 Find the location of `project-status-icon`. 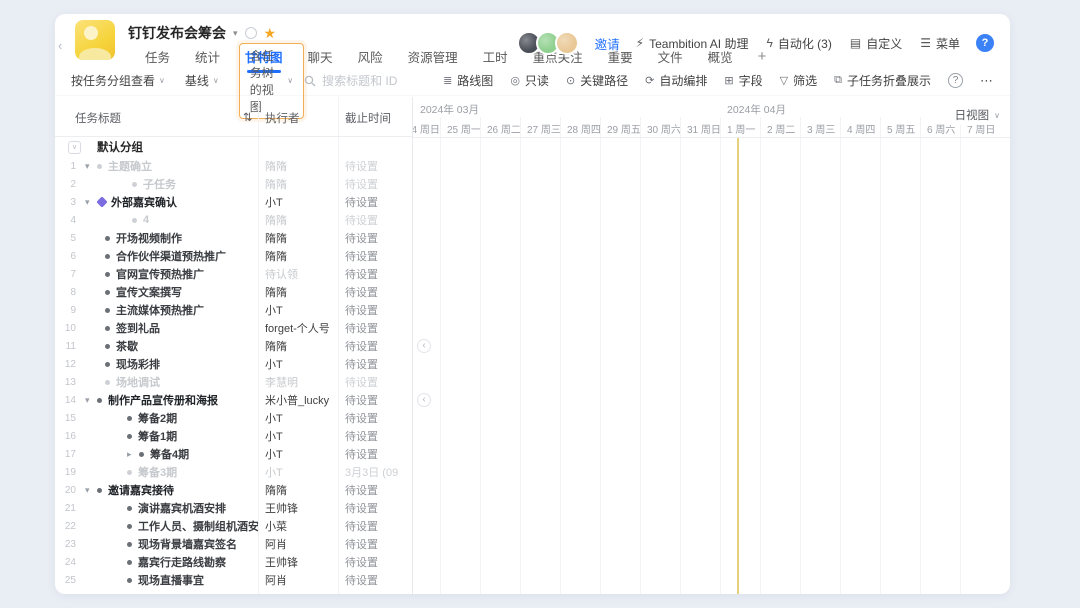

project-status-icon is located at coordinates (250, 33).